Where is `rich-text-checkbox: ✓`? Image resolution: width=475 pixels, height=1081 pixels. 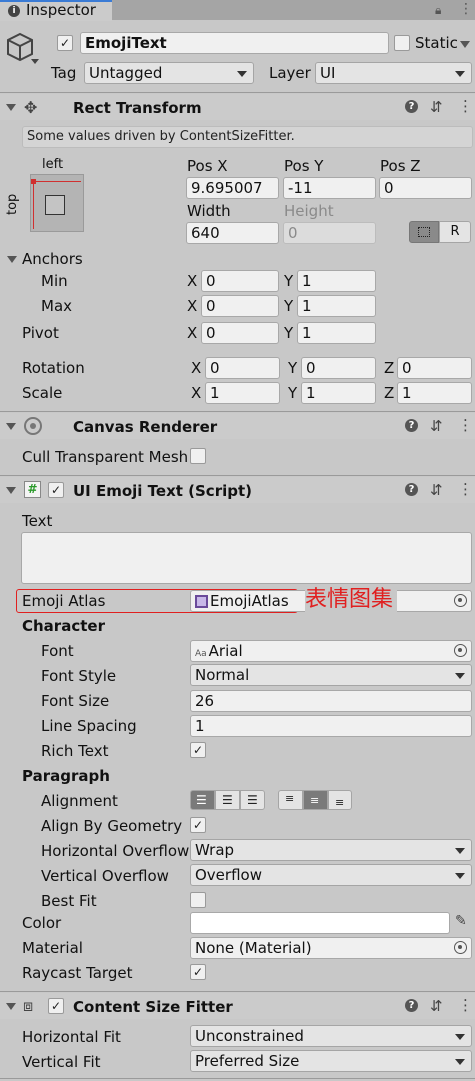 rich-text-checkbox: ✓ is located at coordinates (198, 750).